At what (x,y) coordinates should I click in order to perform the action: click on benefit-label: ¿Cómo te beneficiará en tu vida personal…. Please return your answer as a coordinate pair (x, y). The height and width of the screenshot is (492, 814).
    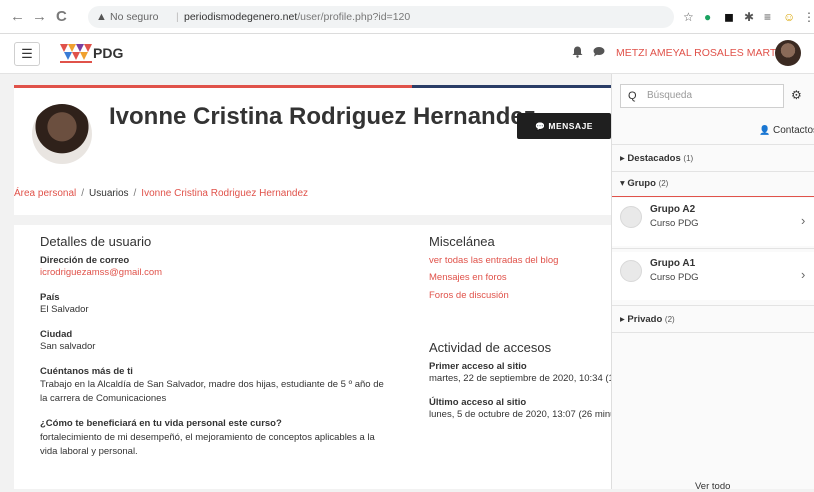
    Looking at the image, I should click on (161, 423).